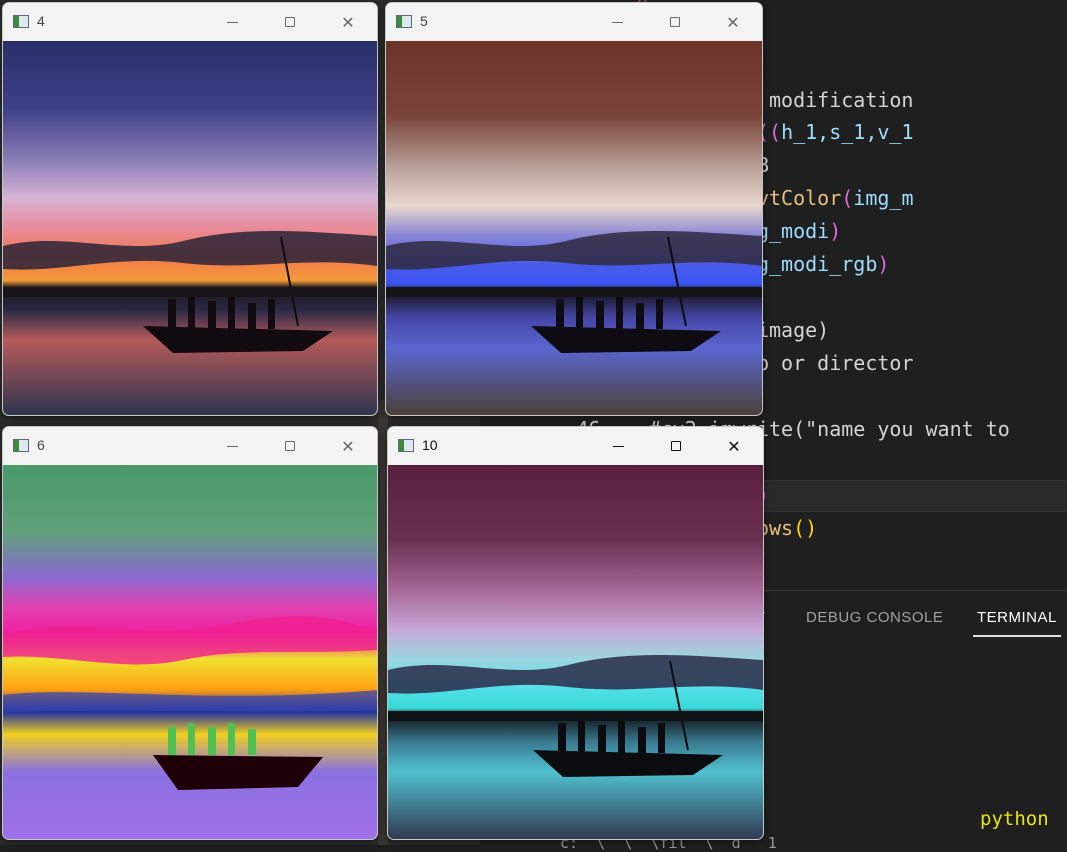 This screenshot has width=1067, height=852. Describe the element at coordinates (847, 132) in the screenshot. I see `code-token: h_1,s_1,v_1` at that location.